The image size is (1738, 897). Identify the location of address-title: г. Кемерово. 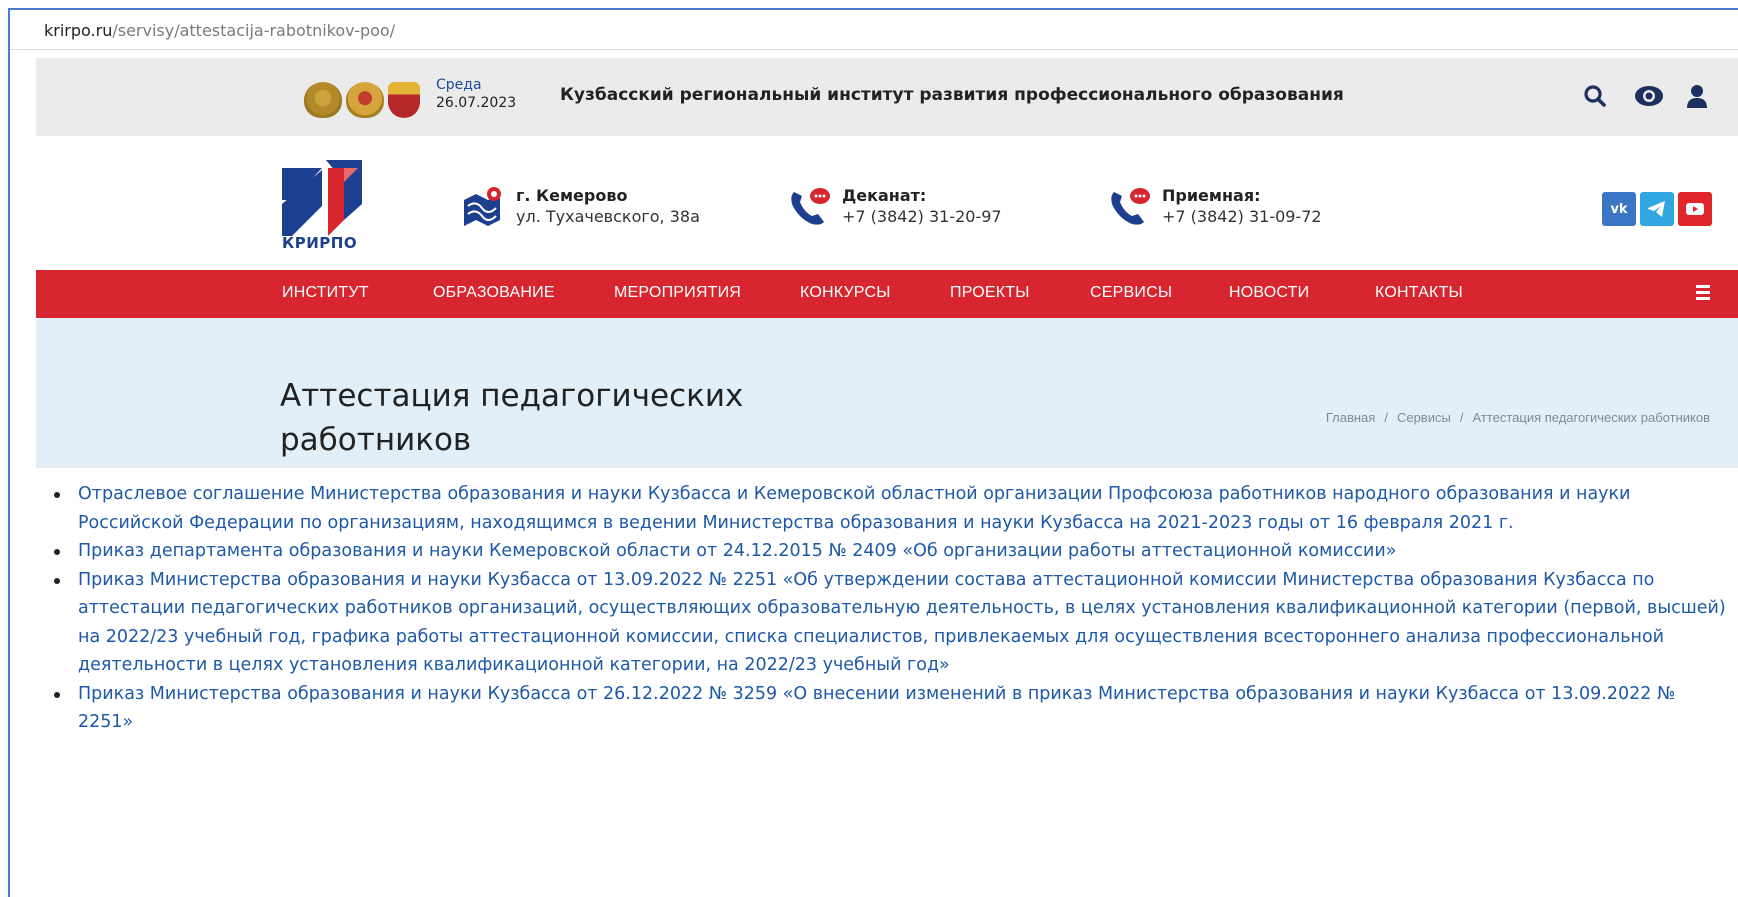
(572, 195).